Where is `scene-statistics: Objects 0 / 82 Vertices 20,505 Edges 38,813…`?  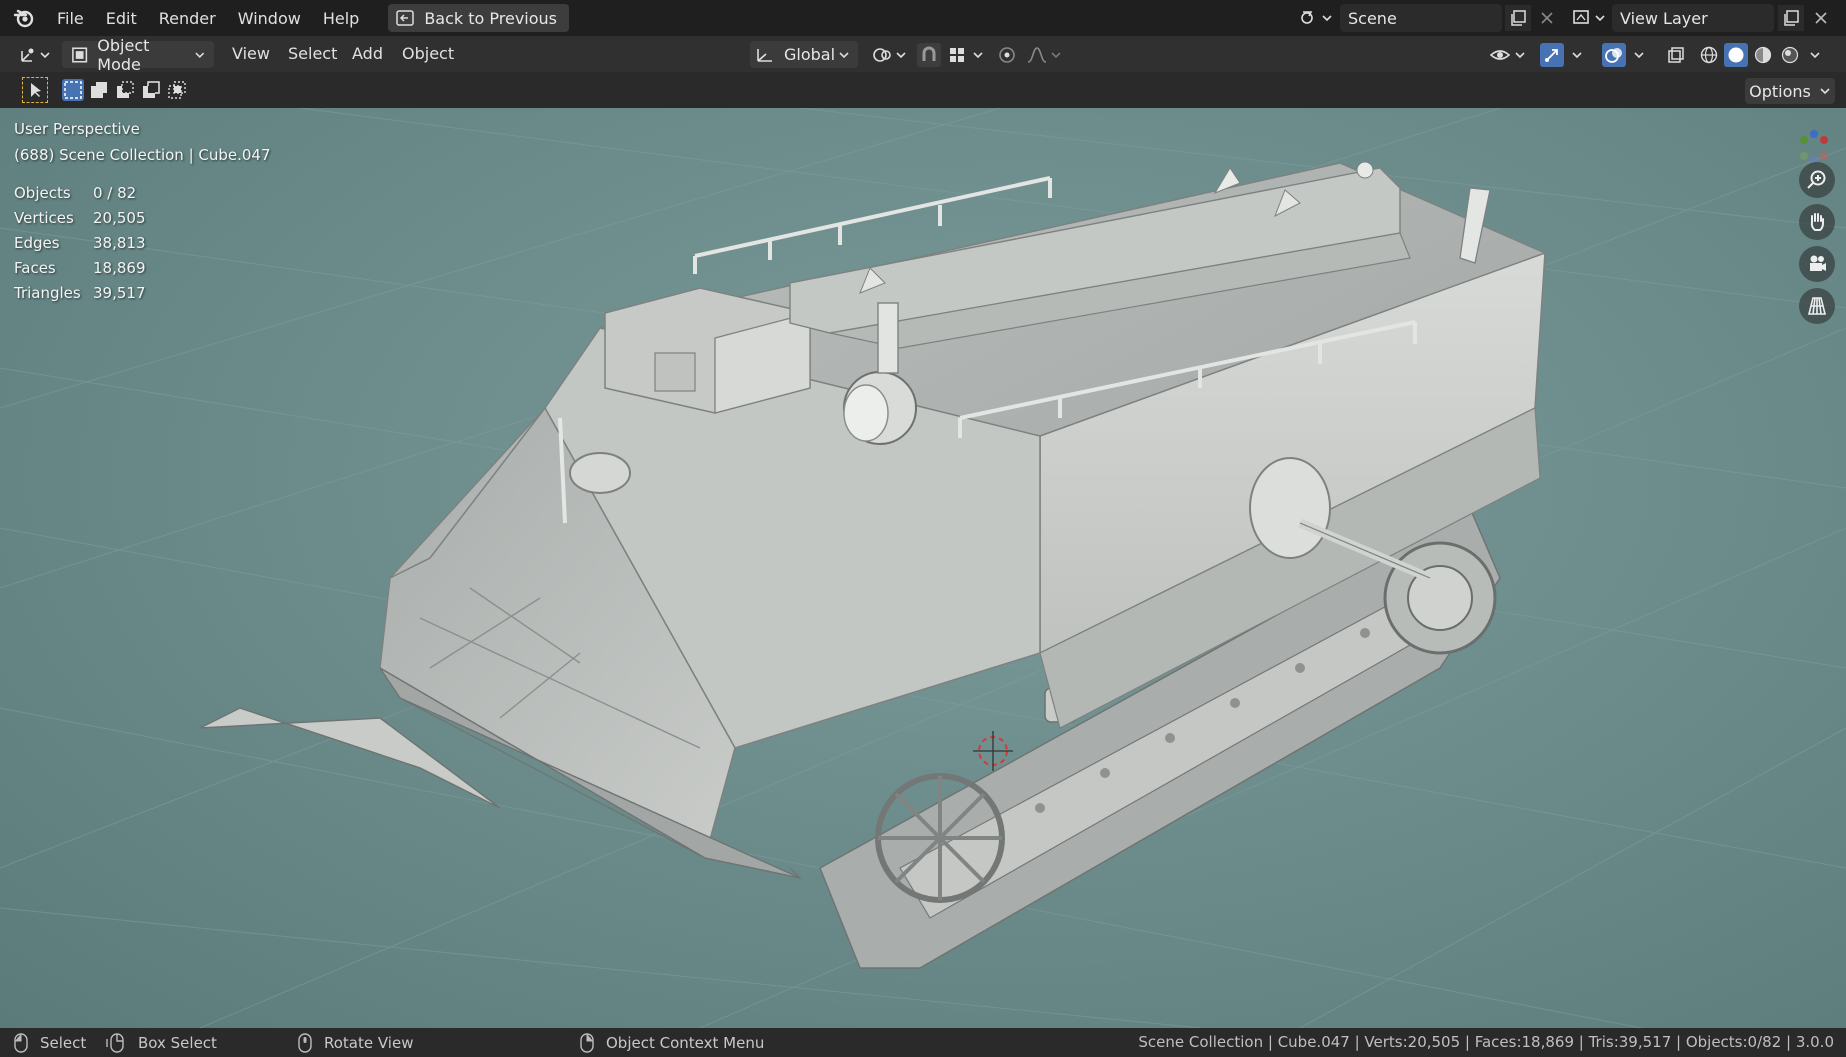
scene-statistics: Objects 0 / 82 Vertices 20,505 Edges 38,813… is located at coordinates (142, 246).